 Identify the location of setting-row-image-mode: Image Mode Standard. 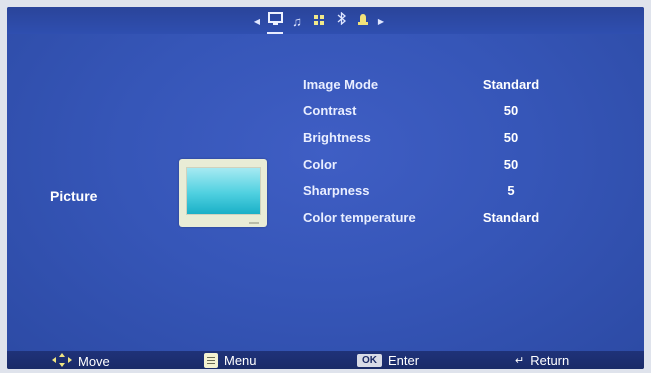
(433, 87).